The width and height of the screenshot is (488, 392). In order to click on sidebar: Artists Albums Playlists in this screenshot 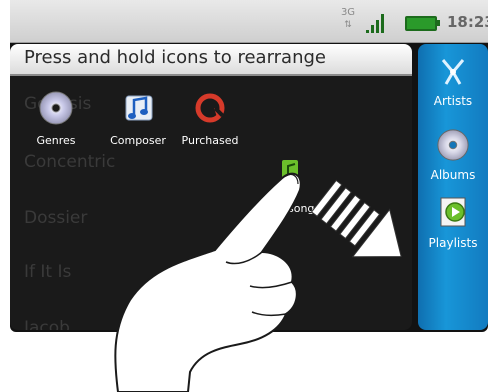, I will do `click(453, 187)`.